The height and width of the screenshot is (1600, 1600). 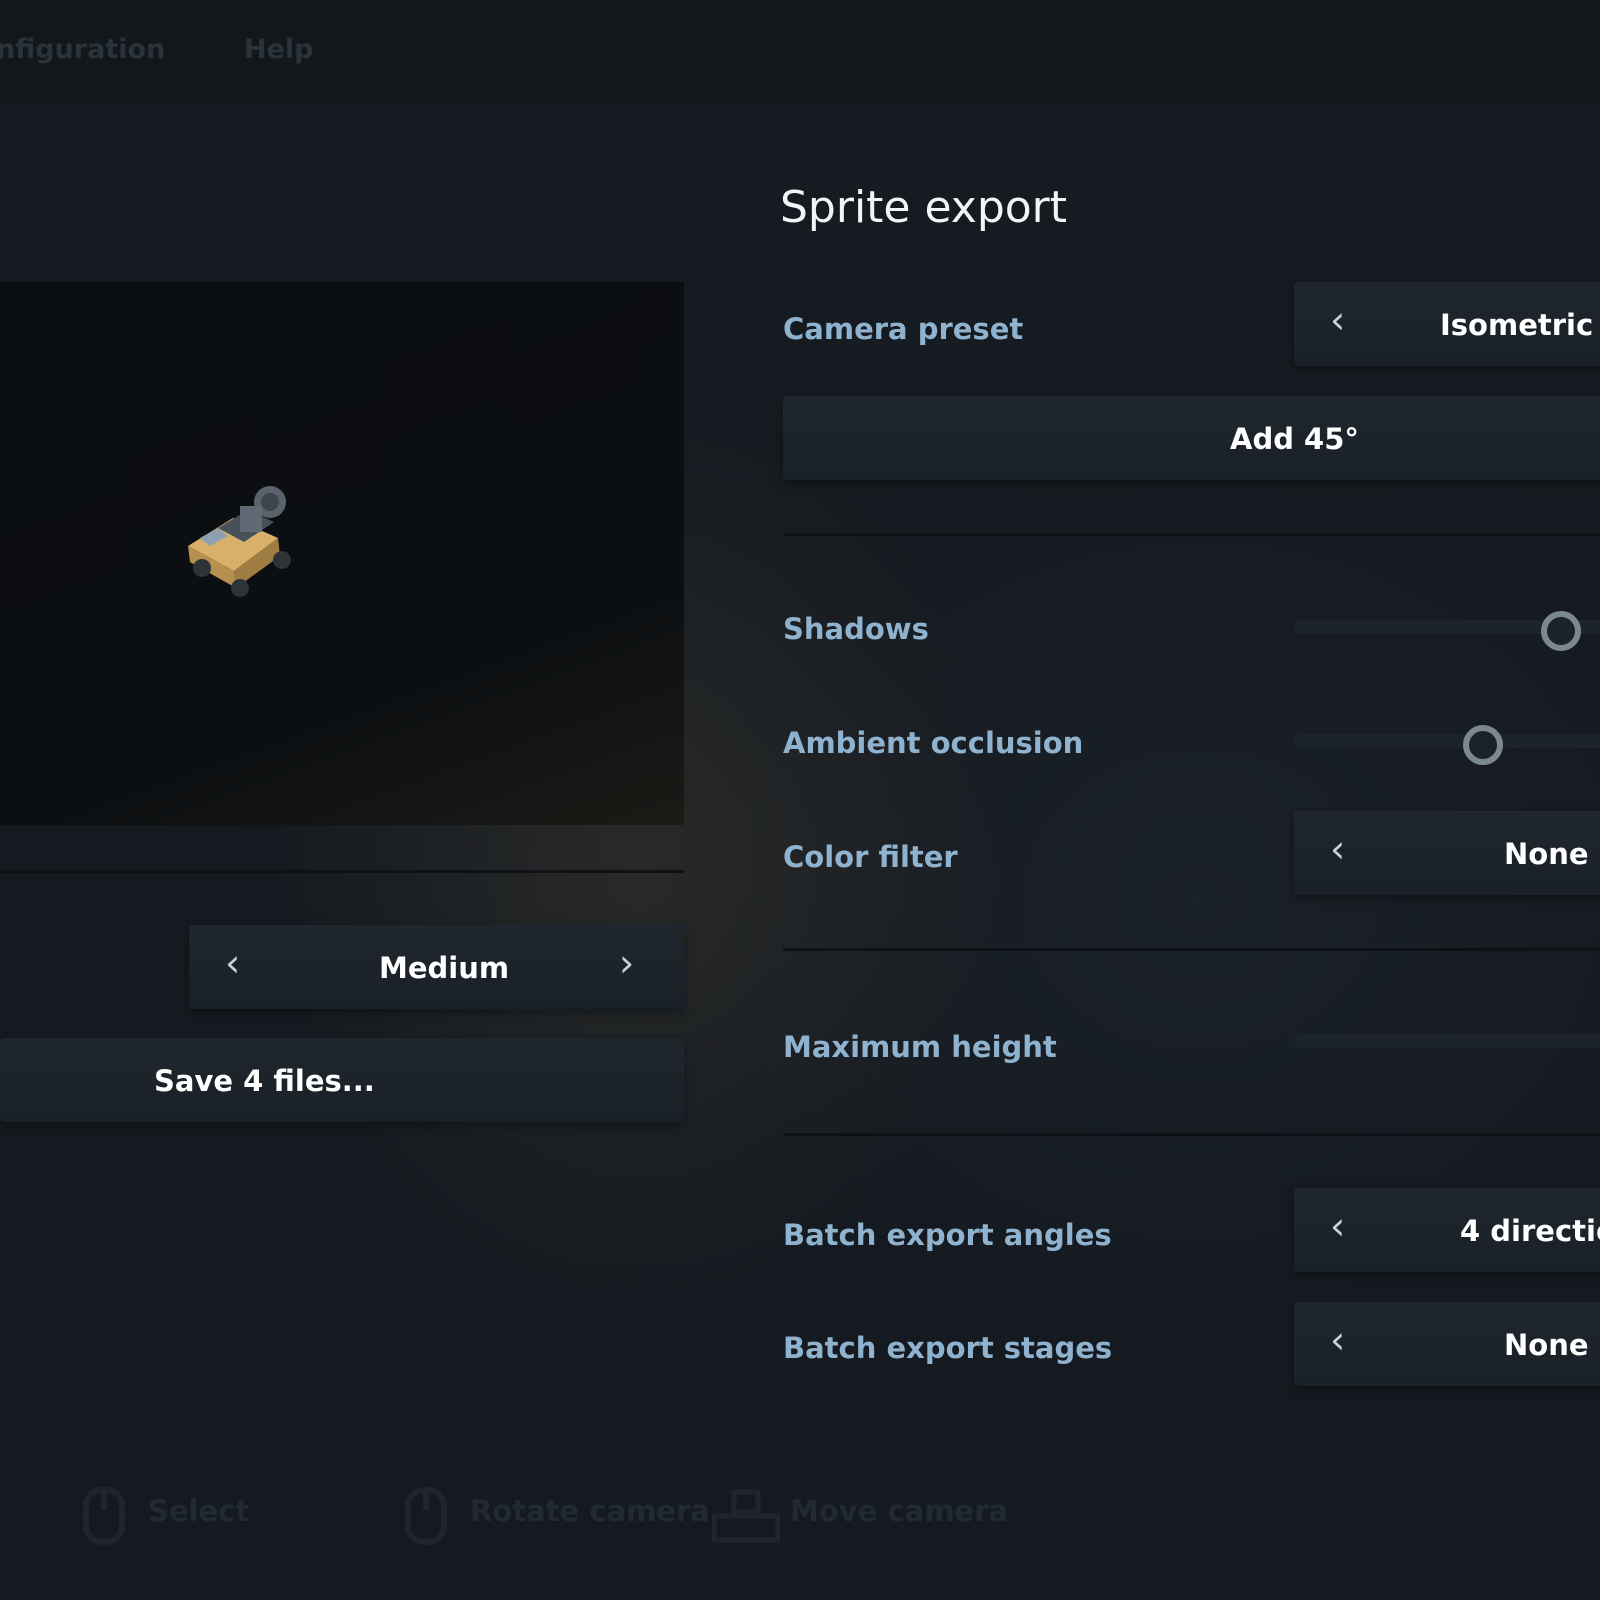 I want to click on top-menu-bar: nfiguration Help, so click(x=800, y=52).